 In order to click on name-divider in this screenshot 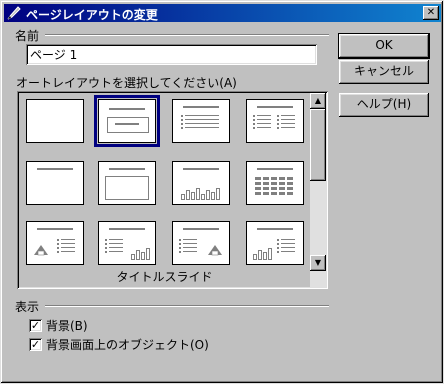, I will do `click(187, 35)`.